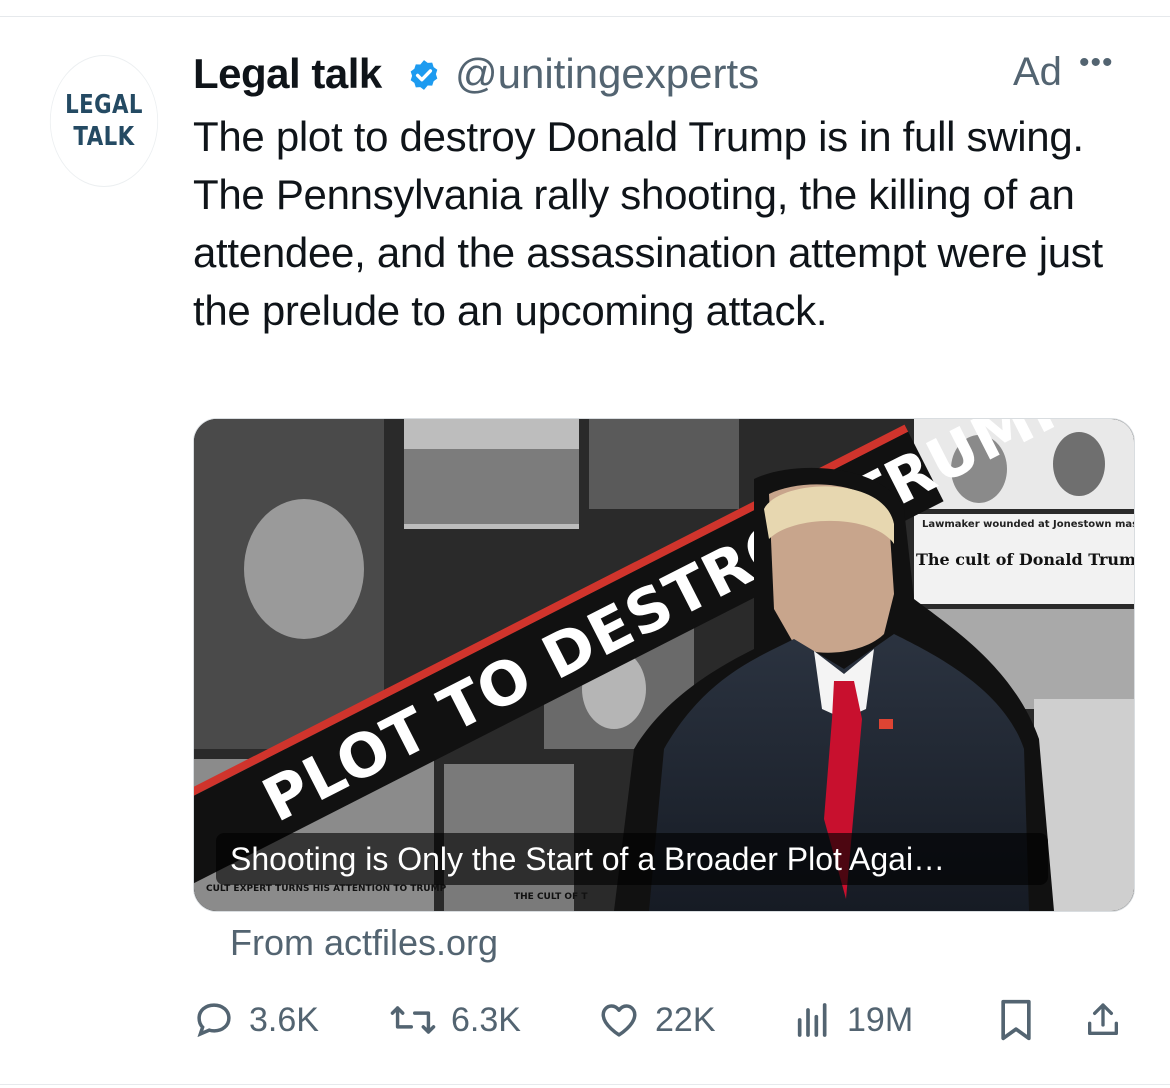 The image size is (1170, 1088). Describe the element at coordinates (619, 1020) in the screenshot. I see `like-icon` at that location.